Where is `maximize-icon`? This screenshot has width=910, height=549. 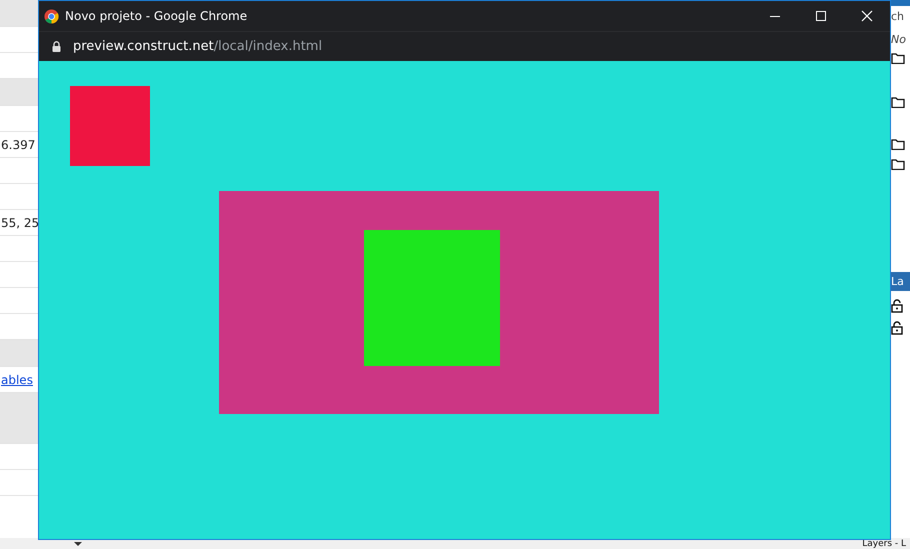
maximize-icon is located at coordinates (821, 16).